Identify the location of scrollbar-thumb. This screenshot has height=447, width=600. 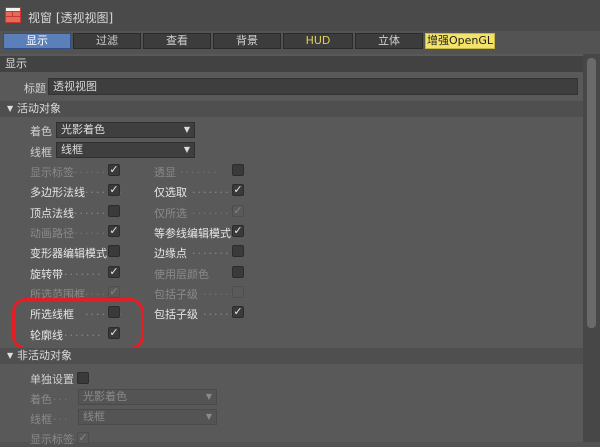
(591, 193).